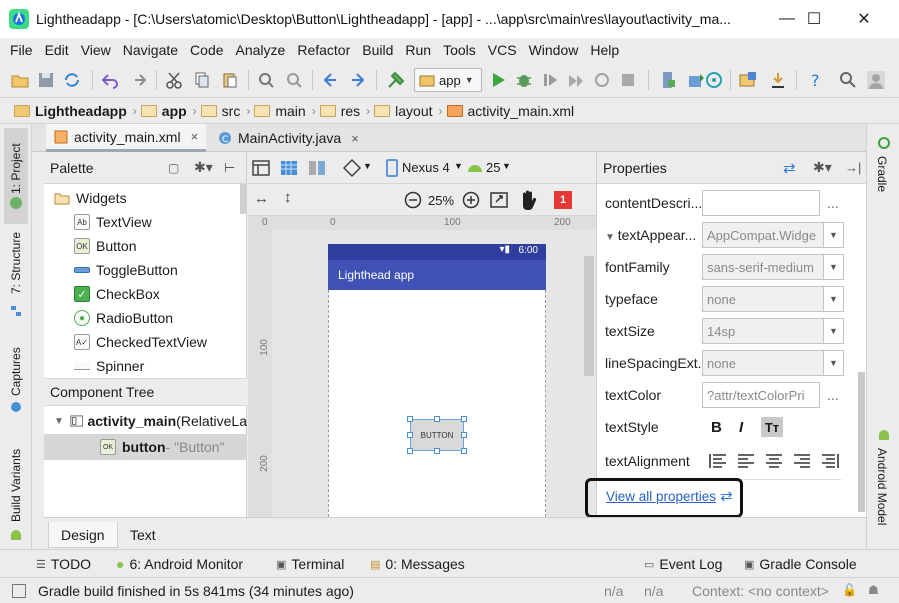  What do you see at coordinates (748, 80) in the screenshot?
I see `project-structure-icon` at bounding box center [748, 80].